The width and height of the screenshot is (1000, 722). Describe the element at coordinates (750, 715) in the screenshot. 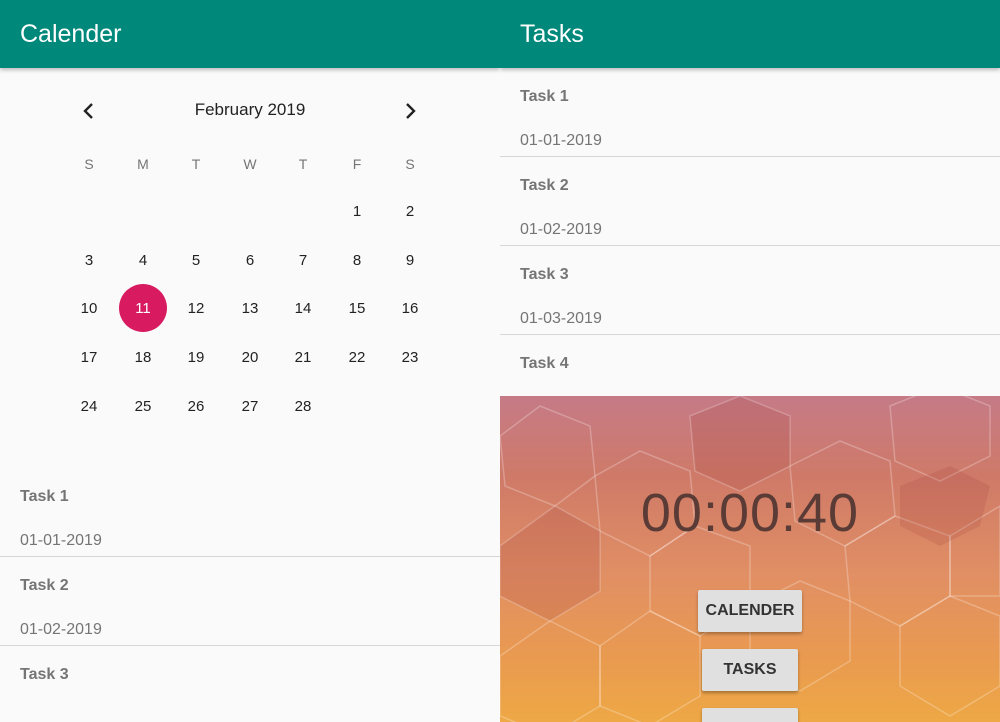

I see `third-button` at that location.